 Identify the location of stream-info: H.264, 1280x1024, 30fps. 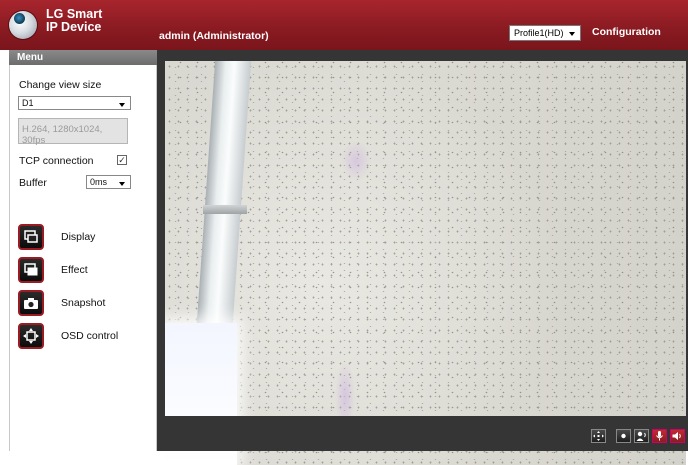
(73, 132).